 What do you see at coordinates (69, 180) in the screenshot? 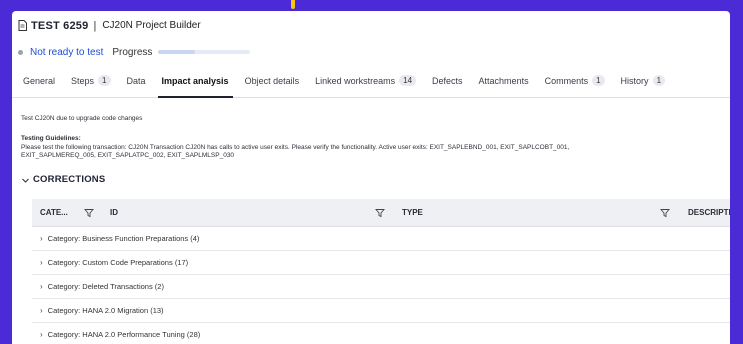
I see `corrections-heading: CORRECTIONS` at bounding box center [69, 180].